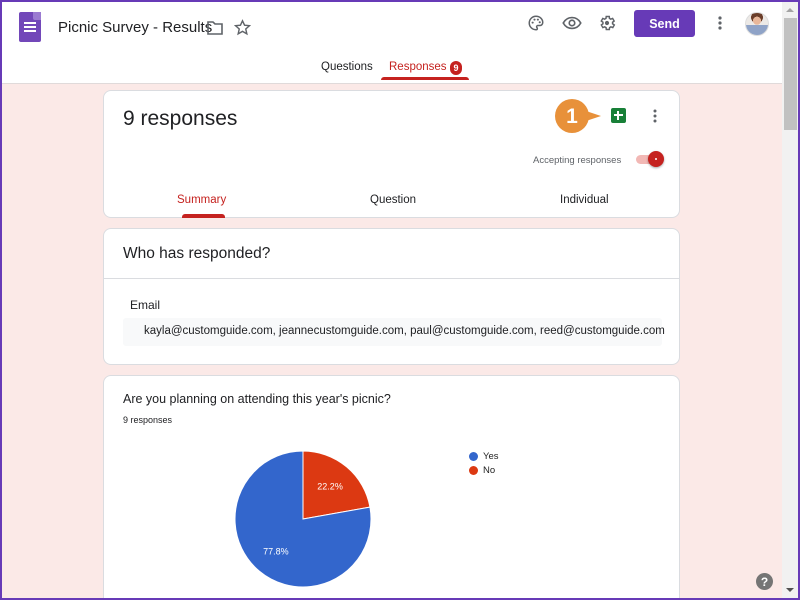 Image resolution: width=800 pixels, height=600 pixels. What do you see at coordinates (330, 487) in the screenshot?
I see `pie-label-no: 22.2%` at bounding box center [330, 487].